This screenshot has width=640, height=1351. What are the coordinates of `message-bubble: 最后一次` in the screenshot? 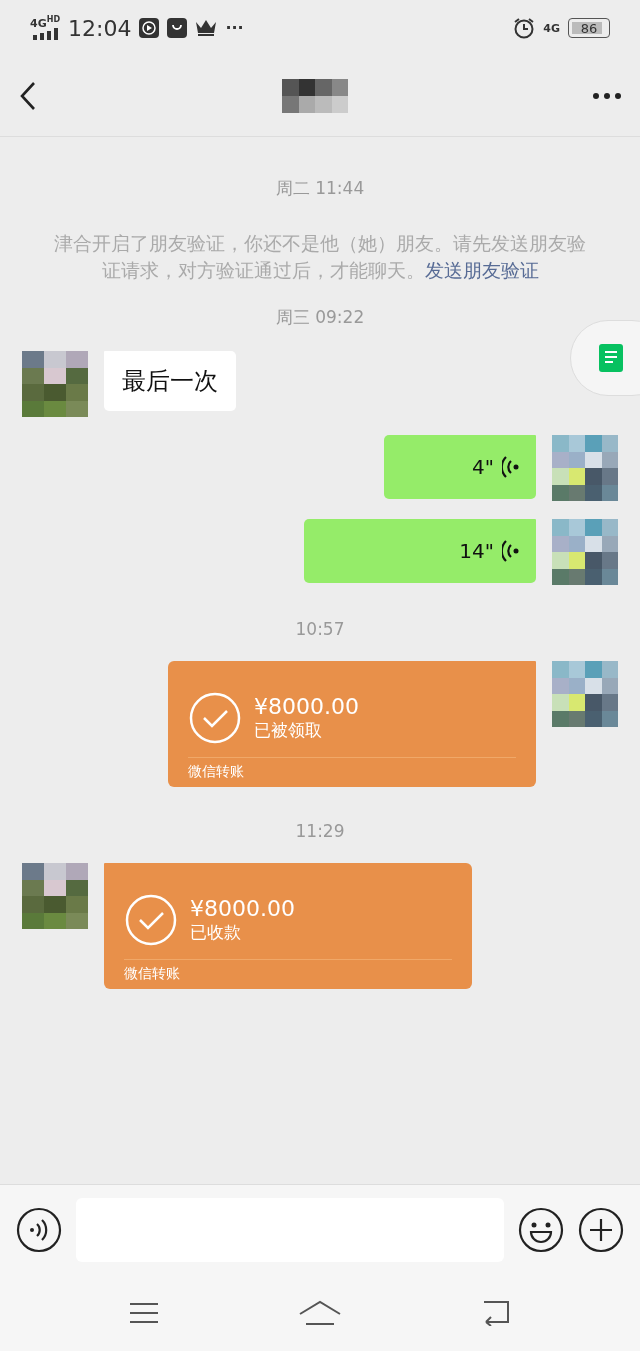 It's located at (170, 381).